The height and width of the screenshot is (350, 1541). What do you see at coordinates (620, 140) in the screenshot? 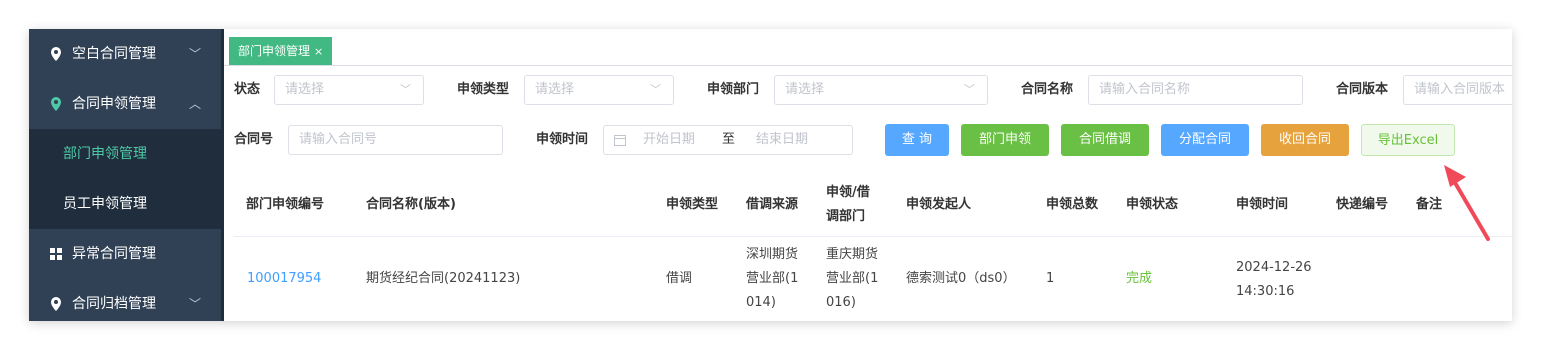
I see `calendar-icon` at bounding box center [620, 140].